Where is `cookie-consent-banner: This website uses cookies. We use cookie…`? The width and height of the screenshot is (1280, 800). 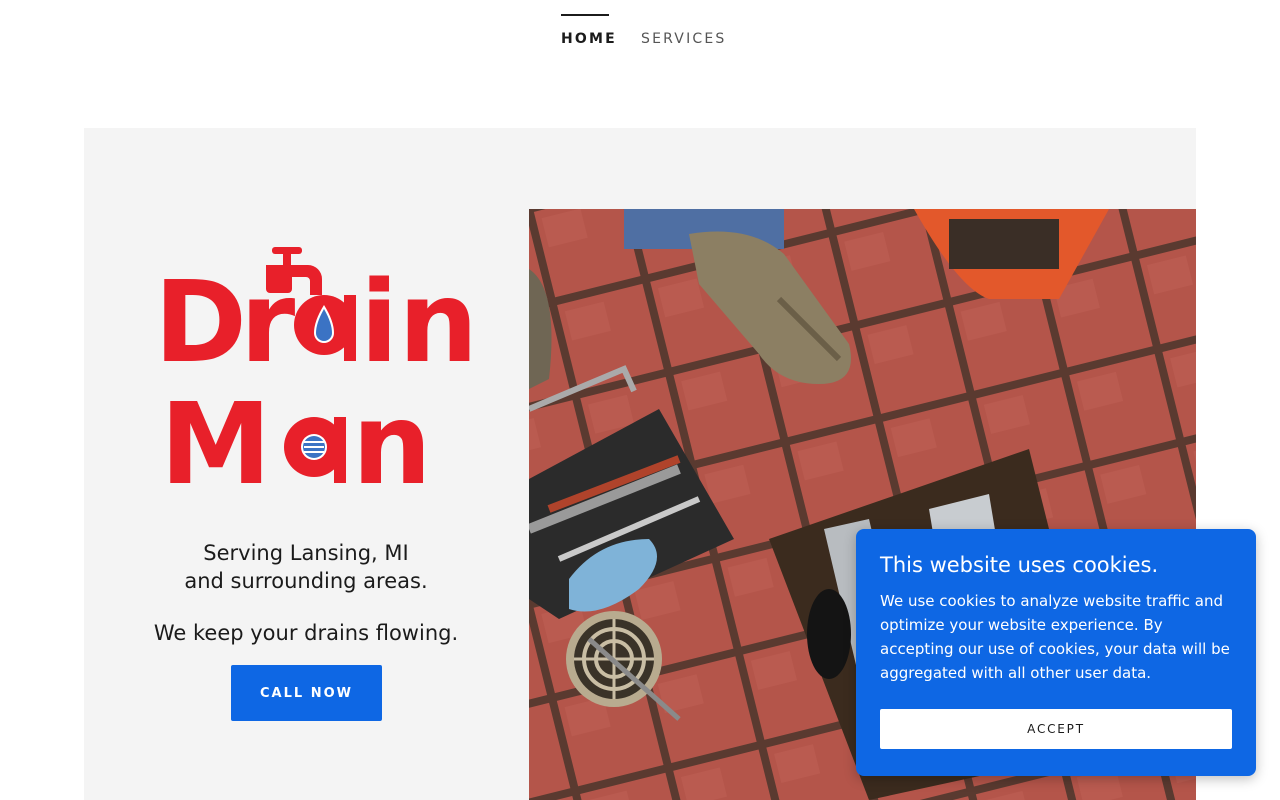 cookie-consent-banner: This website uses cookies. We use cookie… is located at coordinates (1056, 652).